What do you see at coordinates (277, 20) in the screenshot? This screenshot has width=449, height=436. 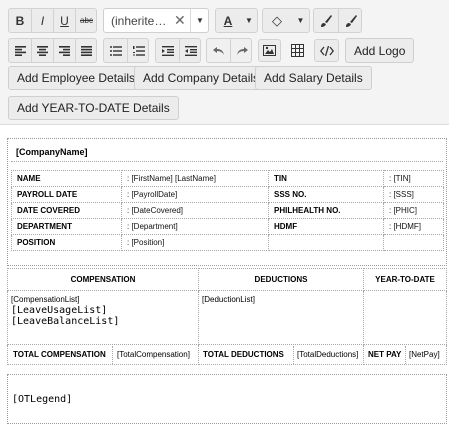 I see `fill-color-icon: ◇` at bounding box center [277, 20].